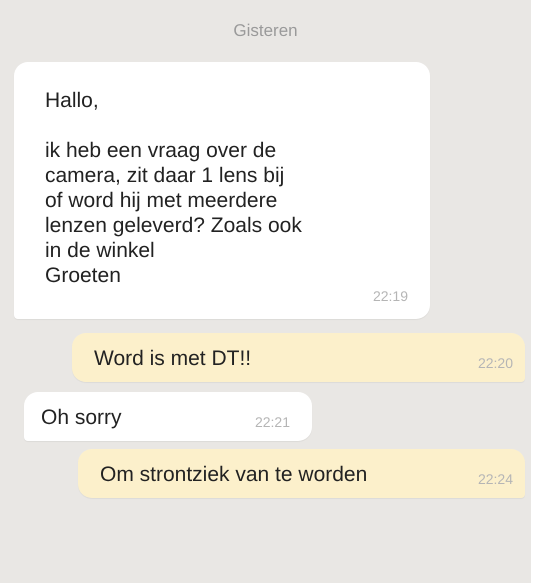 This screenshot has height=583, width=549. Describe the element at coordinates (265, 31) in the screenshot. I see `date-label: Gisteren` at that location.